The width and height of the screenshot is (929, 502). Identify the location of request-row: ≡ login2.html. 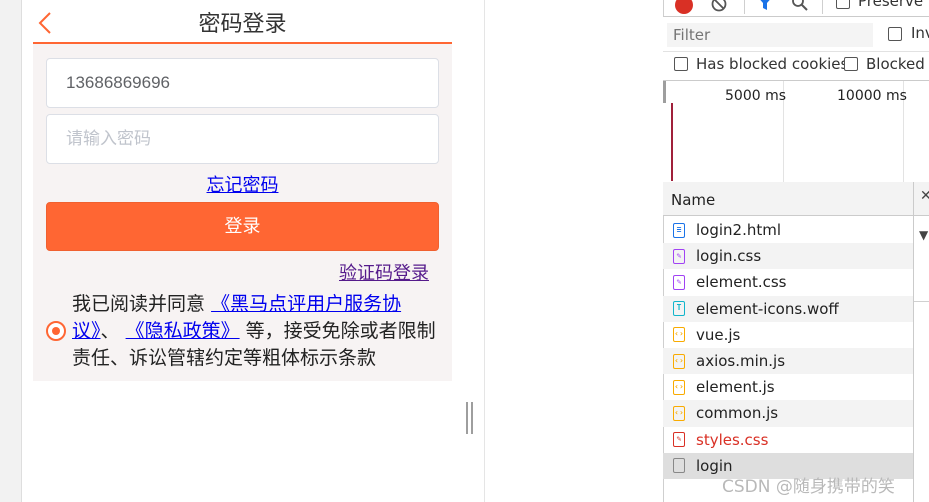
(788, 230).